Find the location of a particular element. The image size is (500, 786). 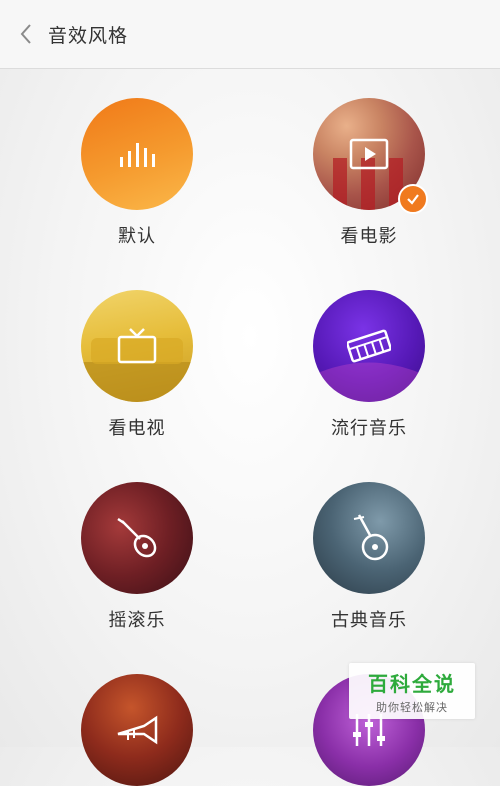

trumpet-icon is located at coordinates (137, 730).